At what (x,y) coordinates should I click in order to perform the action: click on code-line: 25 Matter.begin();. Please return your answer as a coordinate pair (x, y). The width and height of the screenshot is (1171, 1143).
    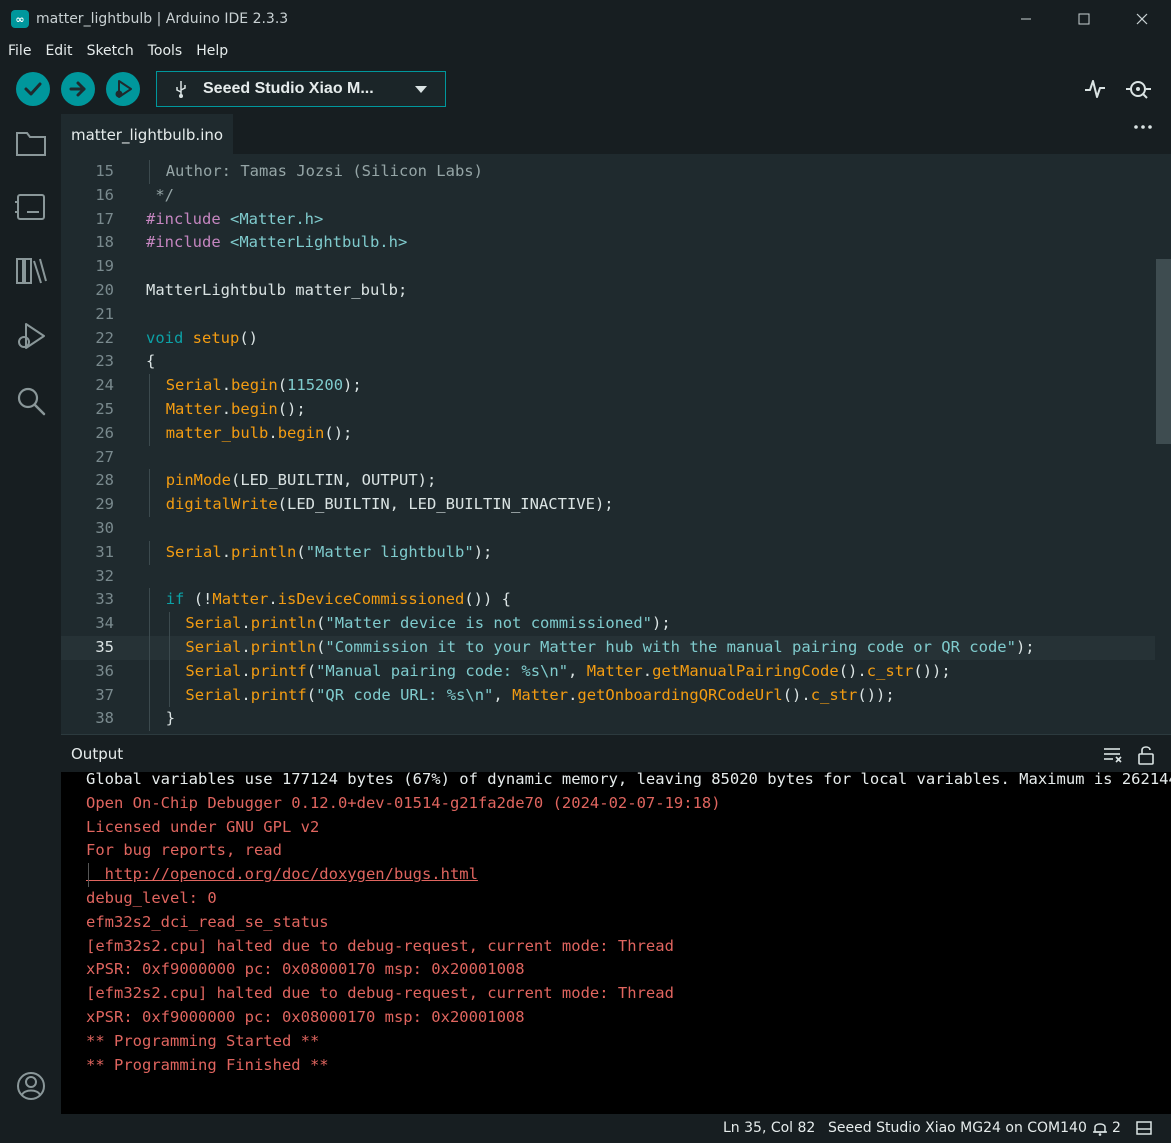
    Looking at the image, I should click on (608, 410).